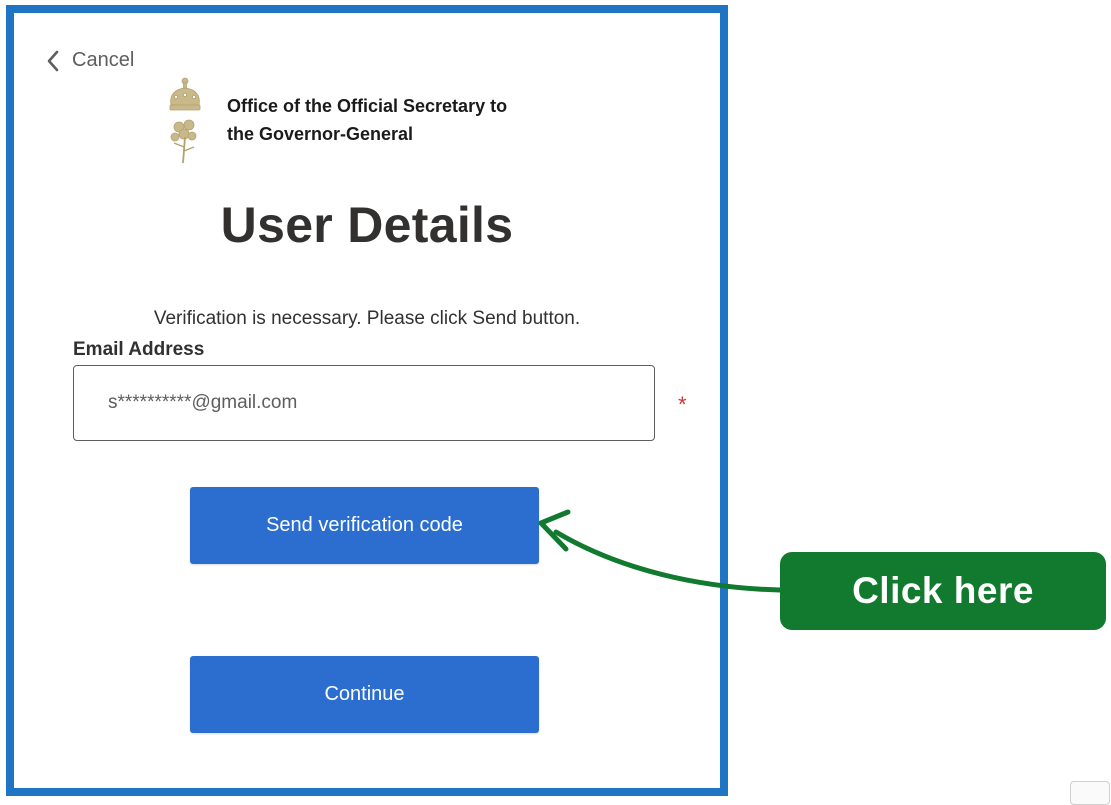  I want to click on email-label: Email Address, so click(139, 349).